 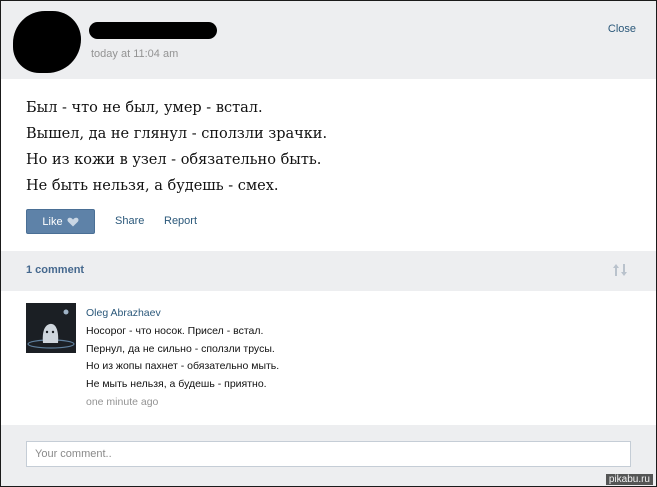 What do you see at coordinates (183, 366) in the screenshot?
I see `comment-line: Но из жопы пахнет - обязательно мыть.` at bounding box center [183, 366].